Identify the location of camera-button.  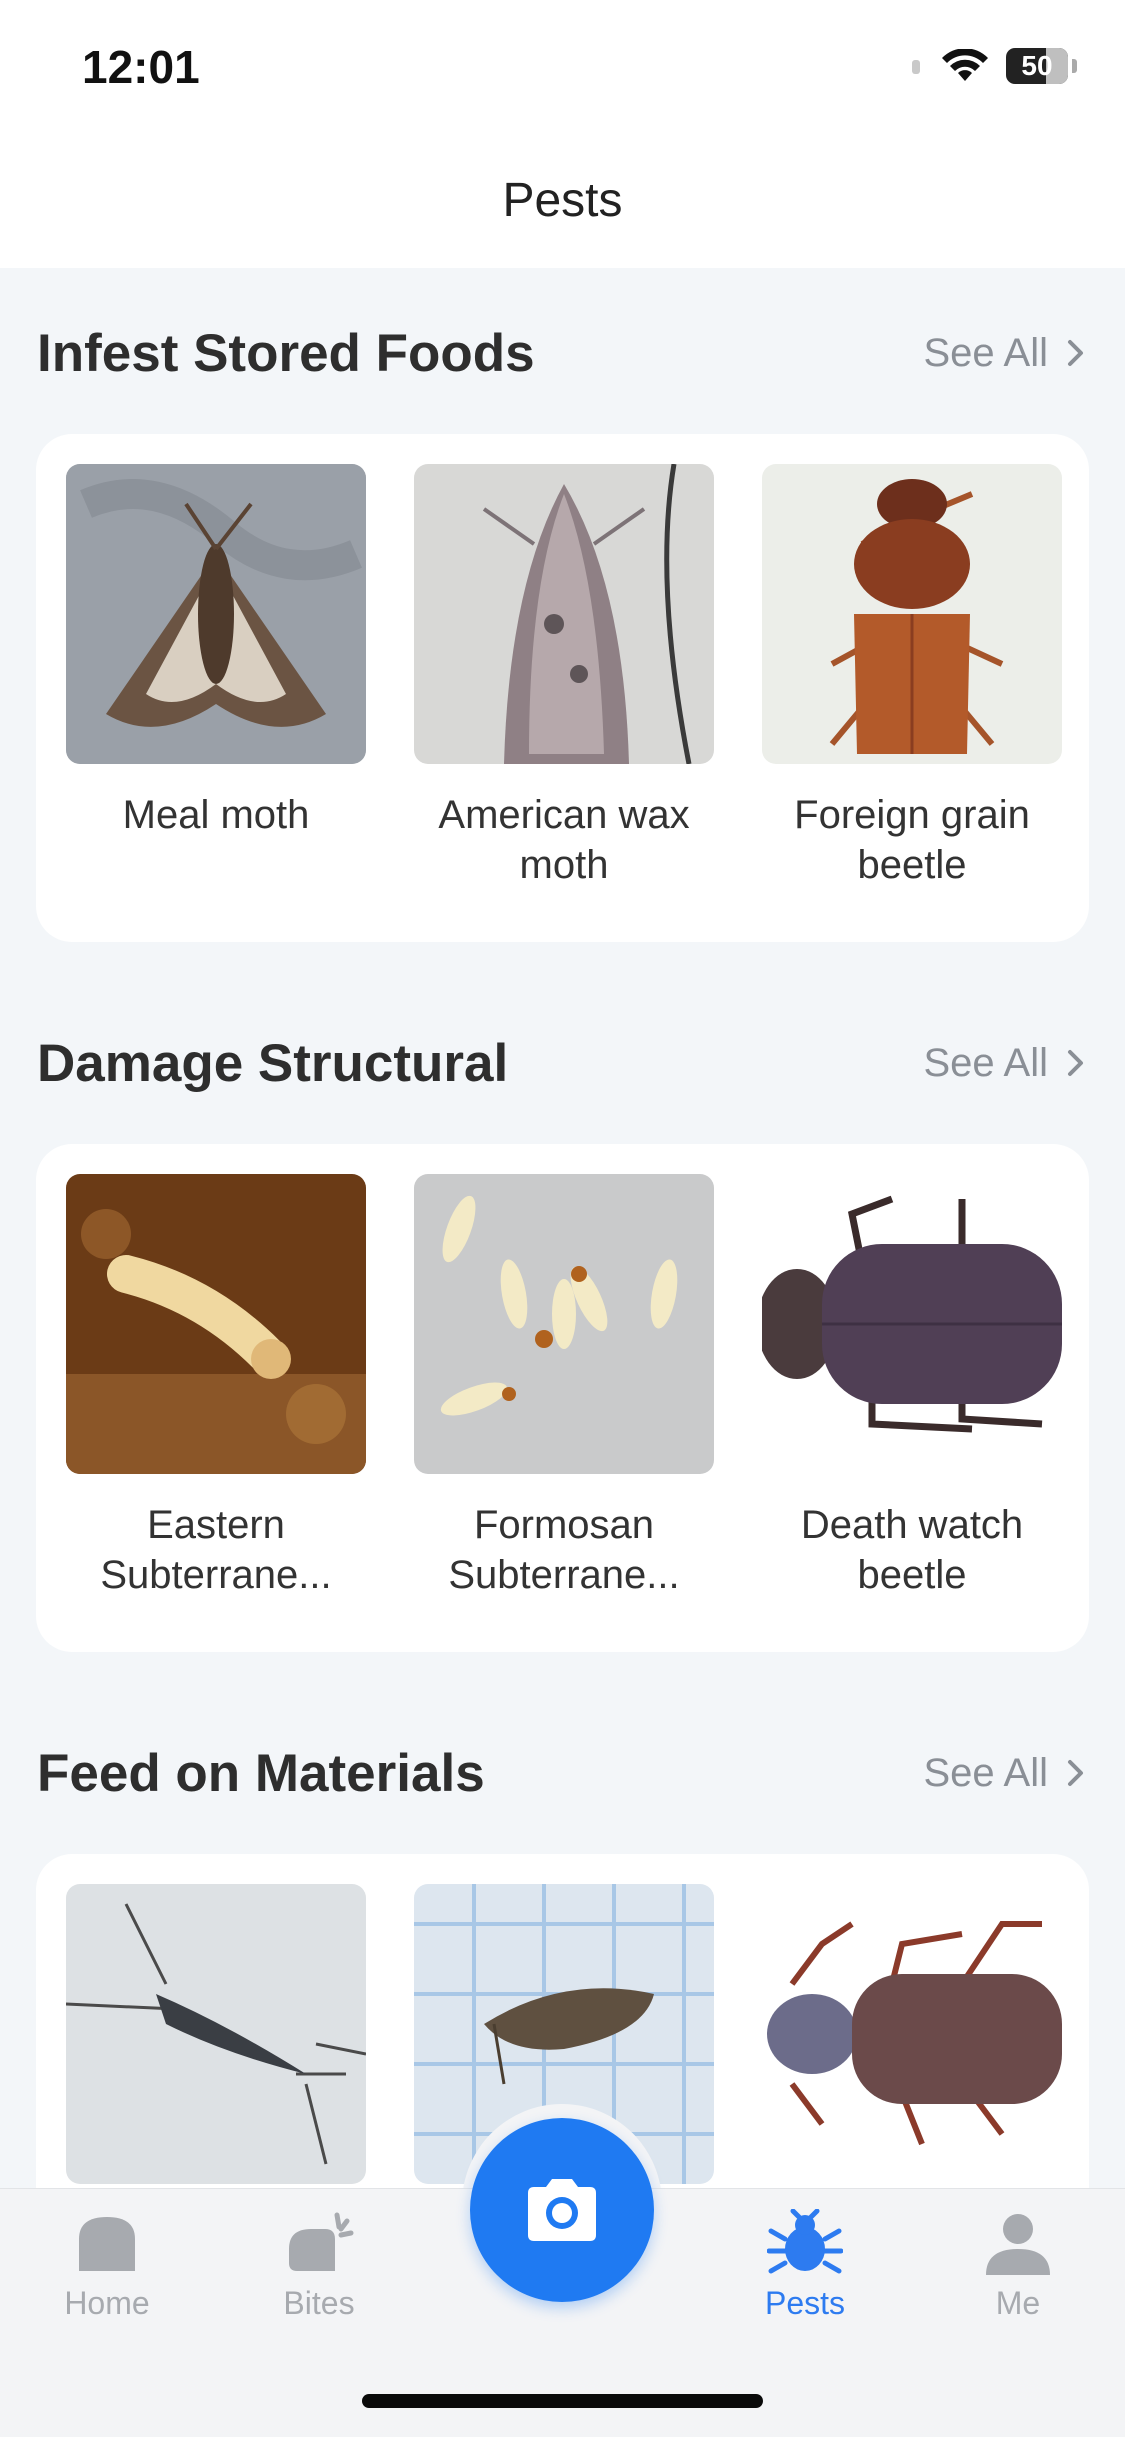
(562, 2210).